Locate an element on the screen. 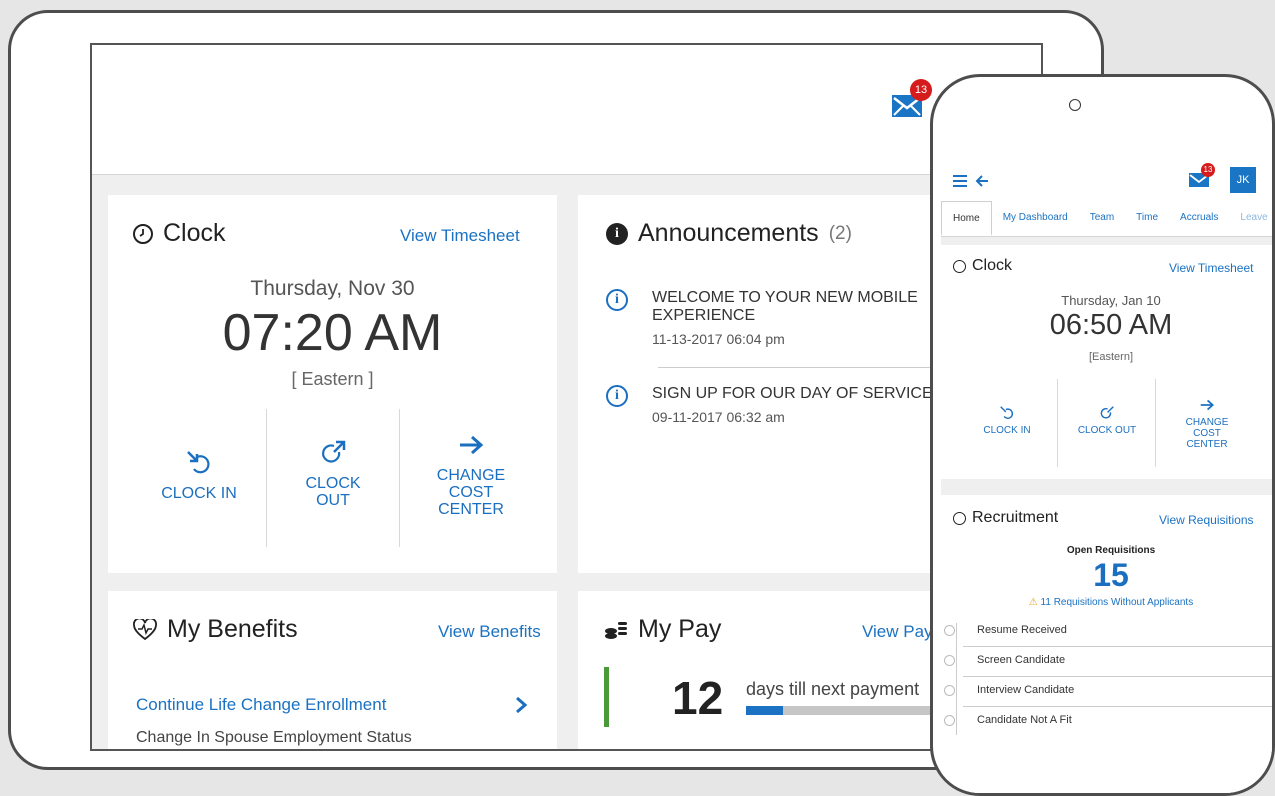  phone-clock-in-label: CLOCK IN is located at coordinates (1007, 430).